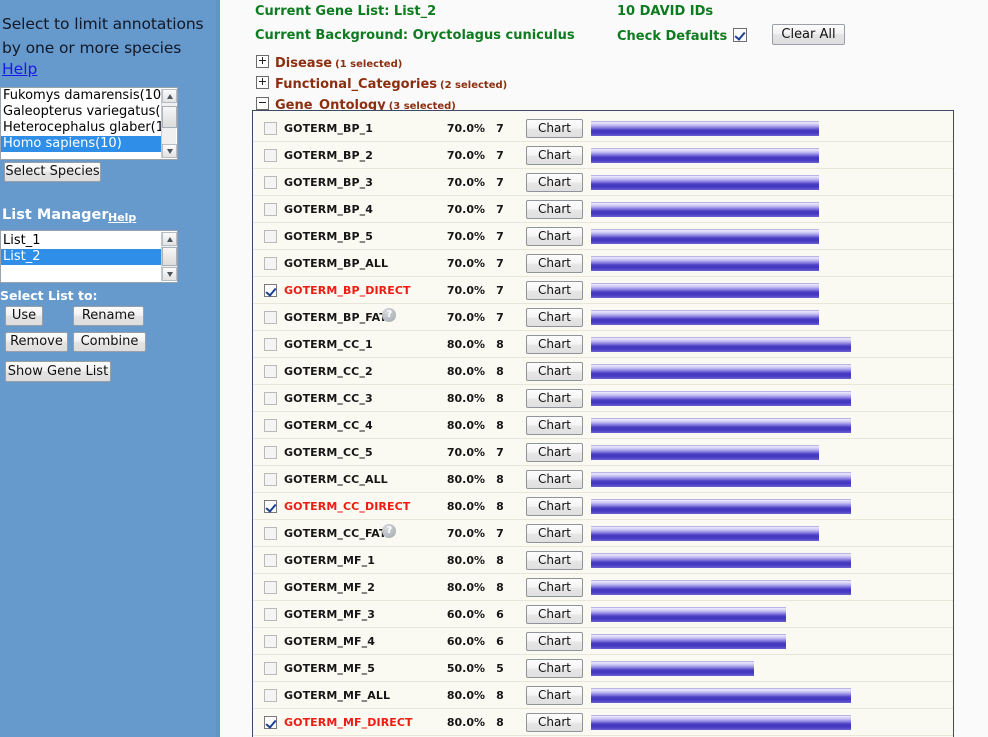 This screenshot has height=737, width=988. Describe the element at coordinates (81, 144) in the screenshot. I see `species-option-3: Homo sapiens(10)` at that location.